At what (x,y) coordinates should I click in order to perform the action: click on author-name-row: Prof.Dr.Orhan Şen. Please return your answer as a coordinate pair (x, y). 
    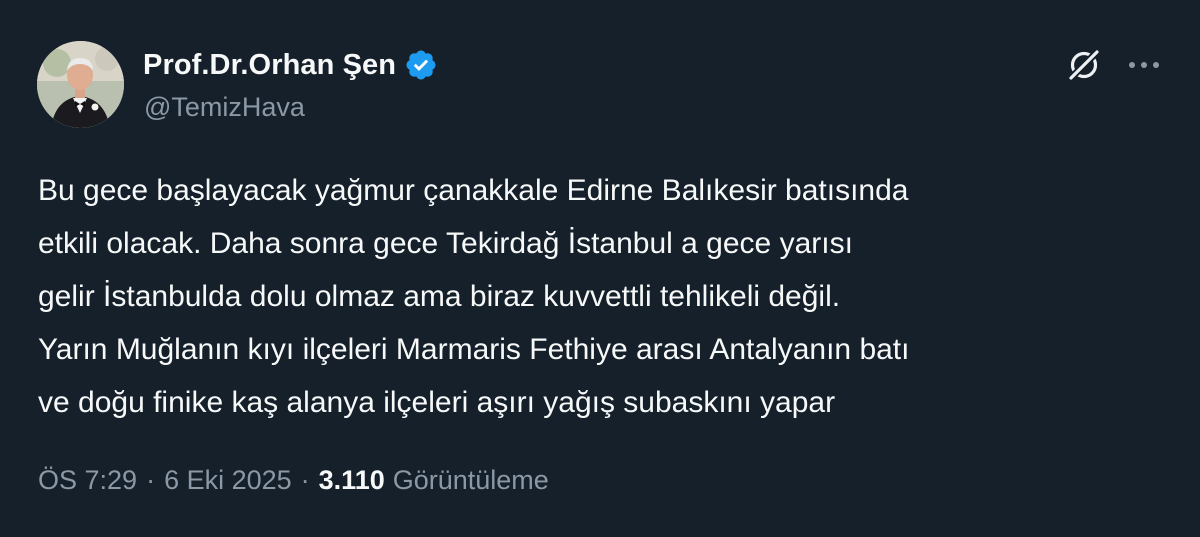
    Looking at the image, I should click on (290, 65).